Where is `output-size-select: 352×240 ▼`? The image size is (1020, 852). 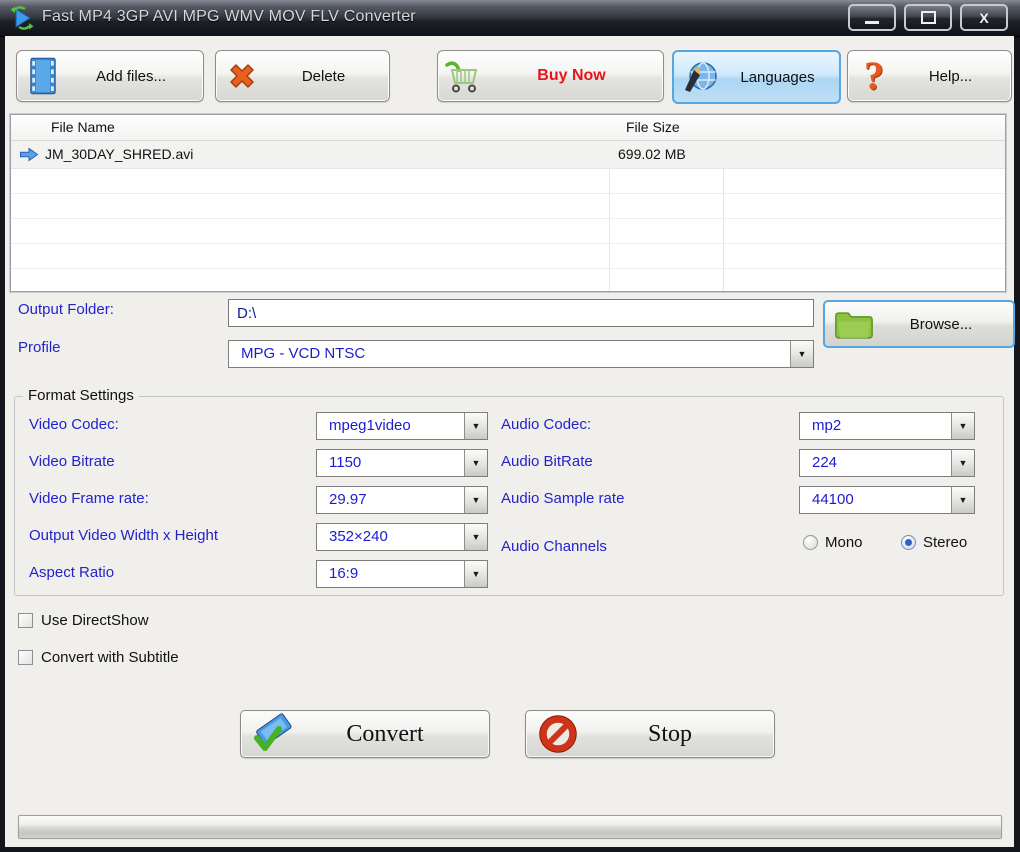 output-size-select: 352×240 ▼ is located at coordinates (402, 537).